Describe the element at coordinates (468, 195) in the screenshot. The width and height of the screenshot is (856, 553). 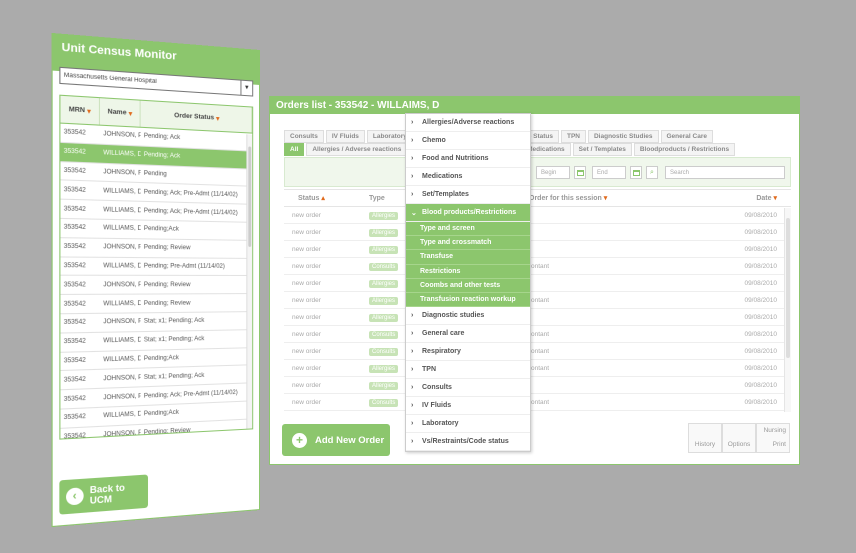
I see `menu-item: › Set/Templates` at that location.